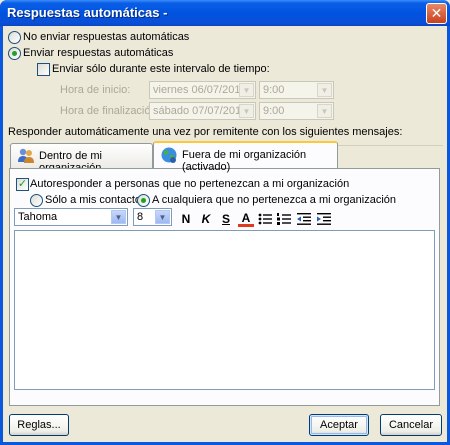  Describe the element at coordinates (87, 12) in the screenshot. I see `window-title: Respuestas automáticas -` at that location.